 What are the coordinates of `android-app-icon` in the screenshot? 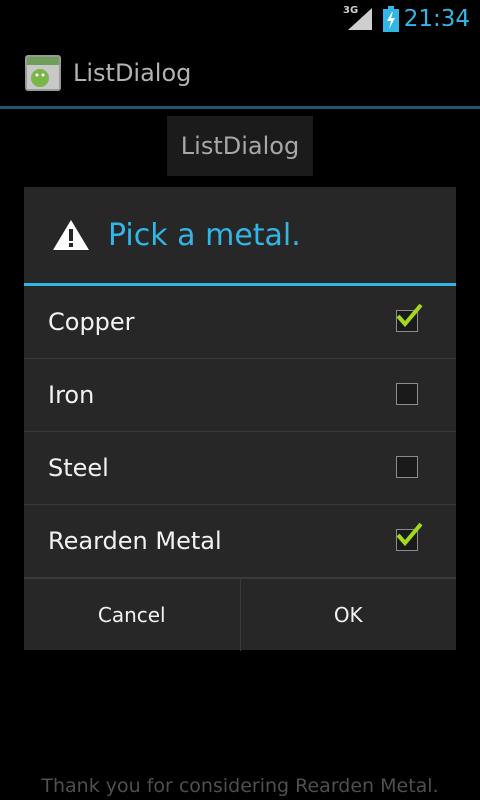 It's located at (43, 73).